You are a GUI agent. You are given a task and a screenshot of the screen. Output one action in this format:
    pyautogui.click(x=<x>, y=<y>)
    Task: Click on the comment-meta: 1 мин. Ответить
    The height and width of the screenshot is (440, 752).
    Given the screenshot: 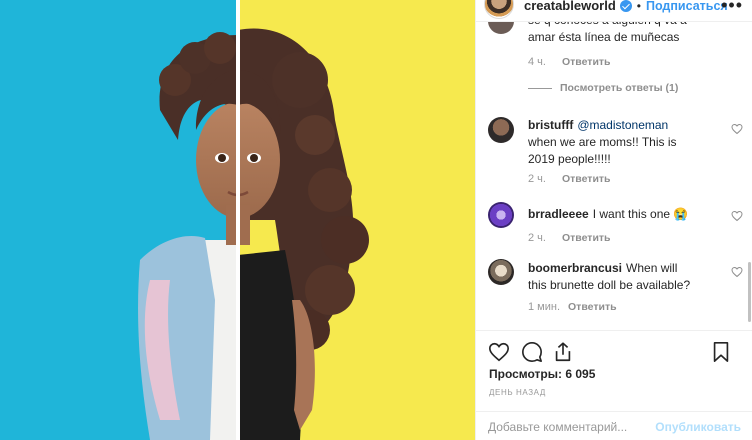 What is the action you would take?
    pyautogui.click(x=572, y=307)
    